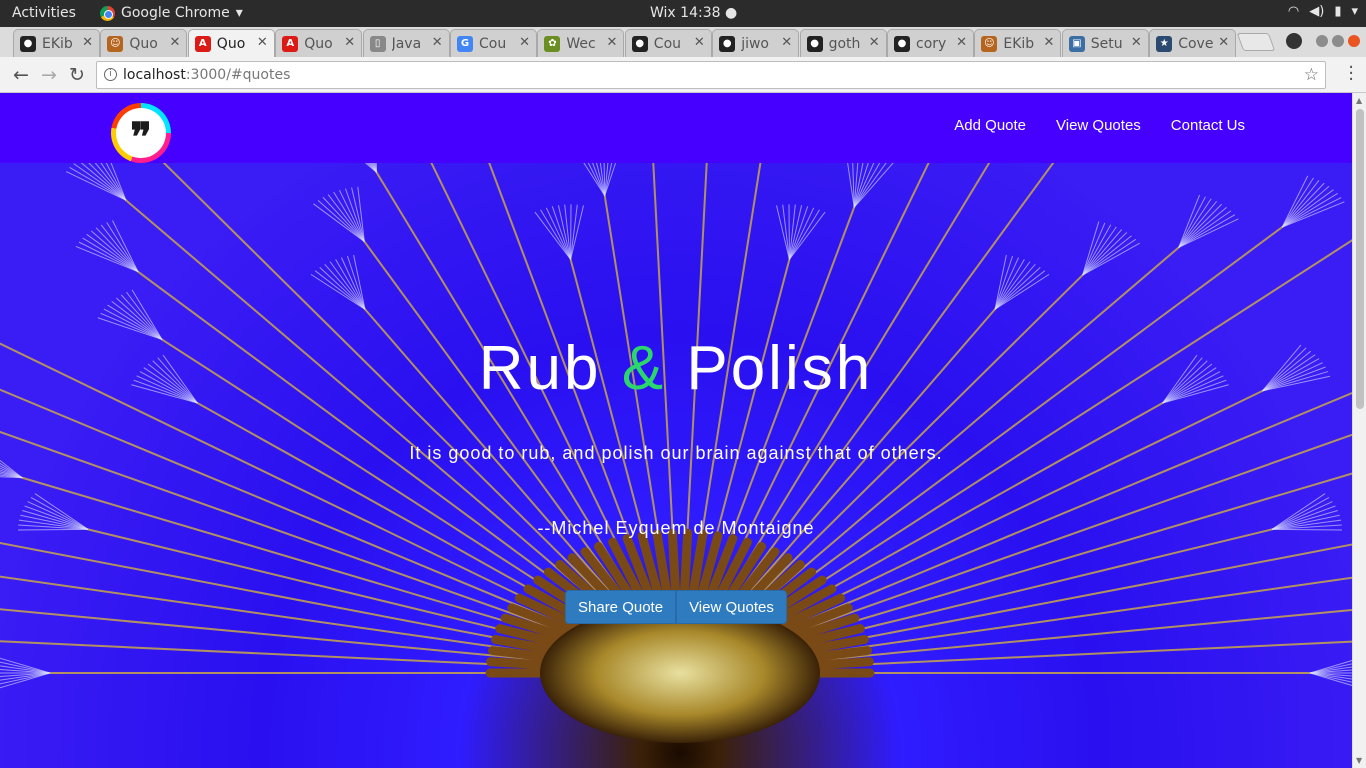 The height and width of the screenshot is (768, 1366). What do you see at coordinates (1076, 43) in the screenshot?
I see `image-icon: ▣` at bounding box center [1076, 43].